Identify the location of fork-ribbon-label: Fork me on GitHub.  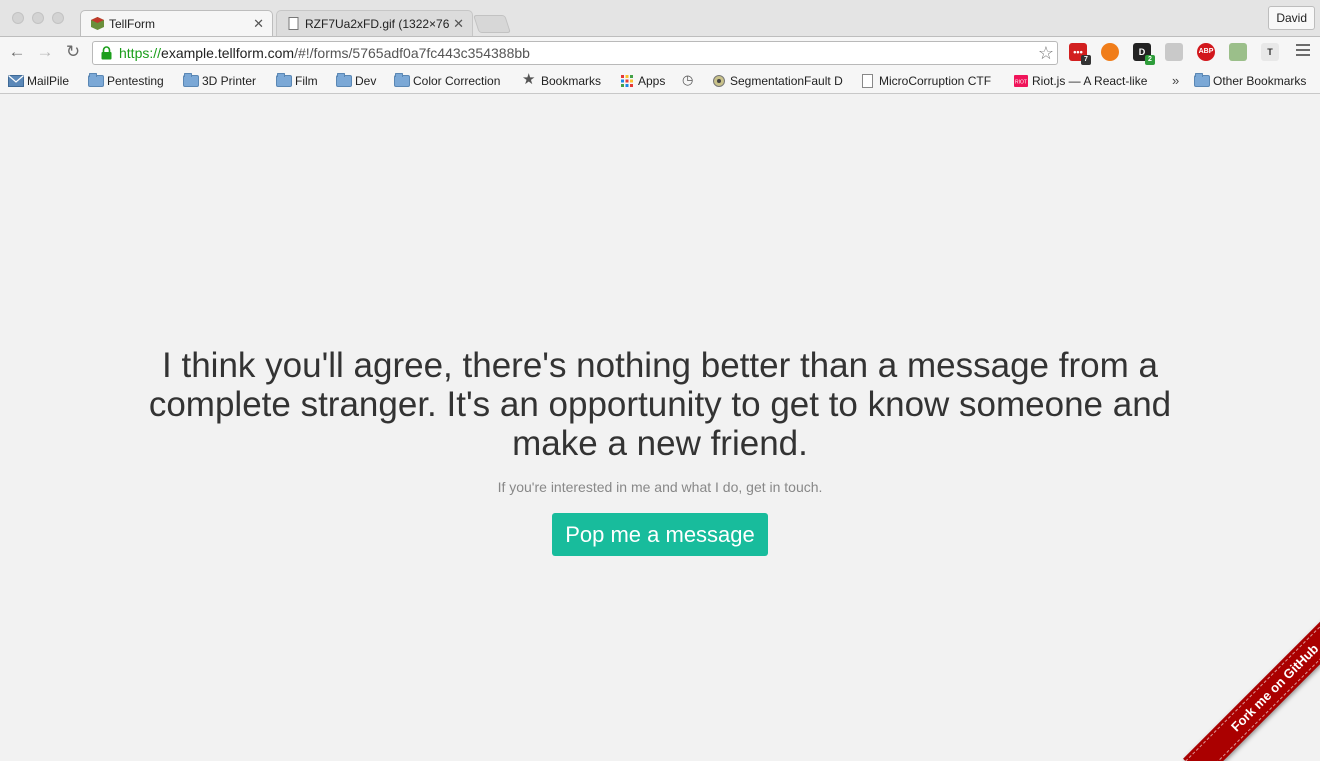
(1252, 686).